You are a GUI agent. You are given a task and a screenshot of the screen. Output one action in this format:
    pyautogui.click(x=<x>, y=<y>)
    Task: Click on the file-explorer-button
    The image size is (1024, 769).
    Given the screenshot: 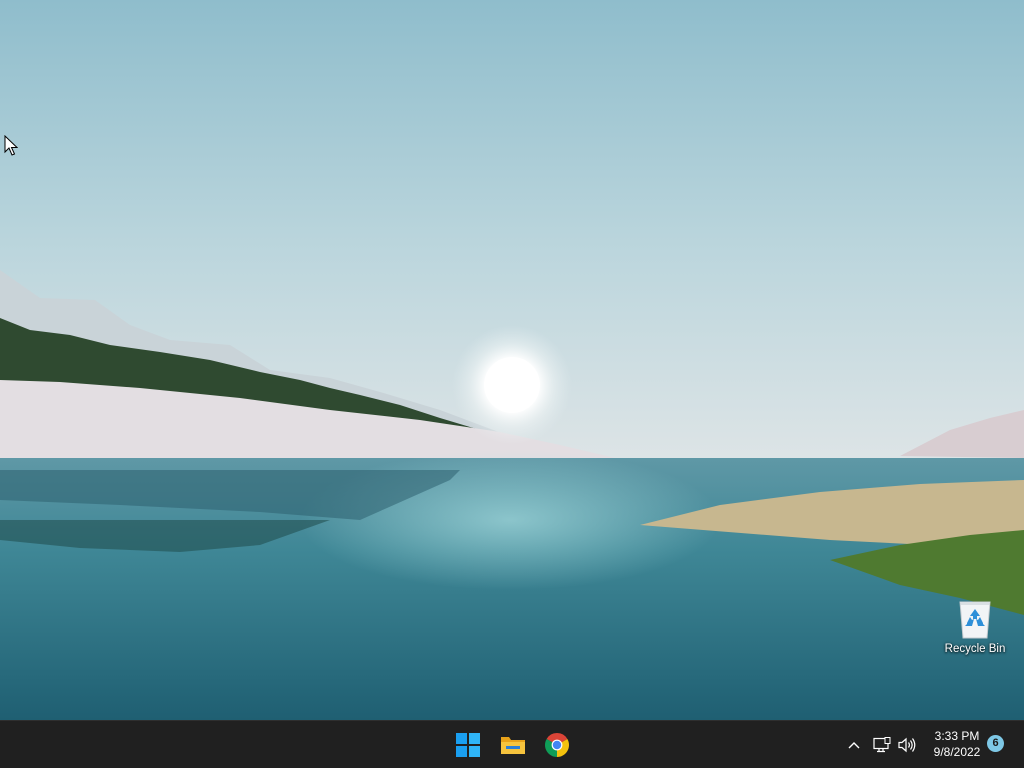 What is the action you would take?
    pyautogui.click(x=513, y=745)
    